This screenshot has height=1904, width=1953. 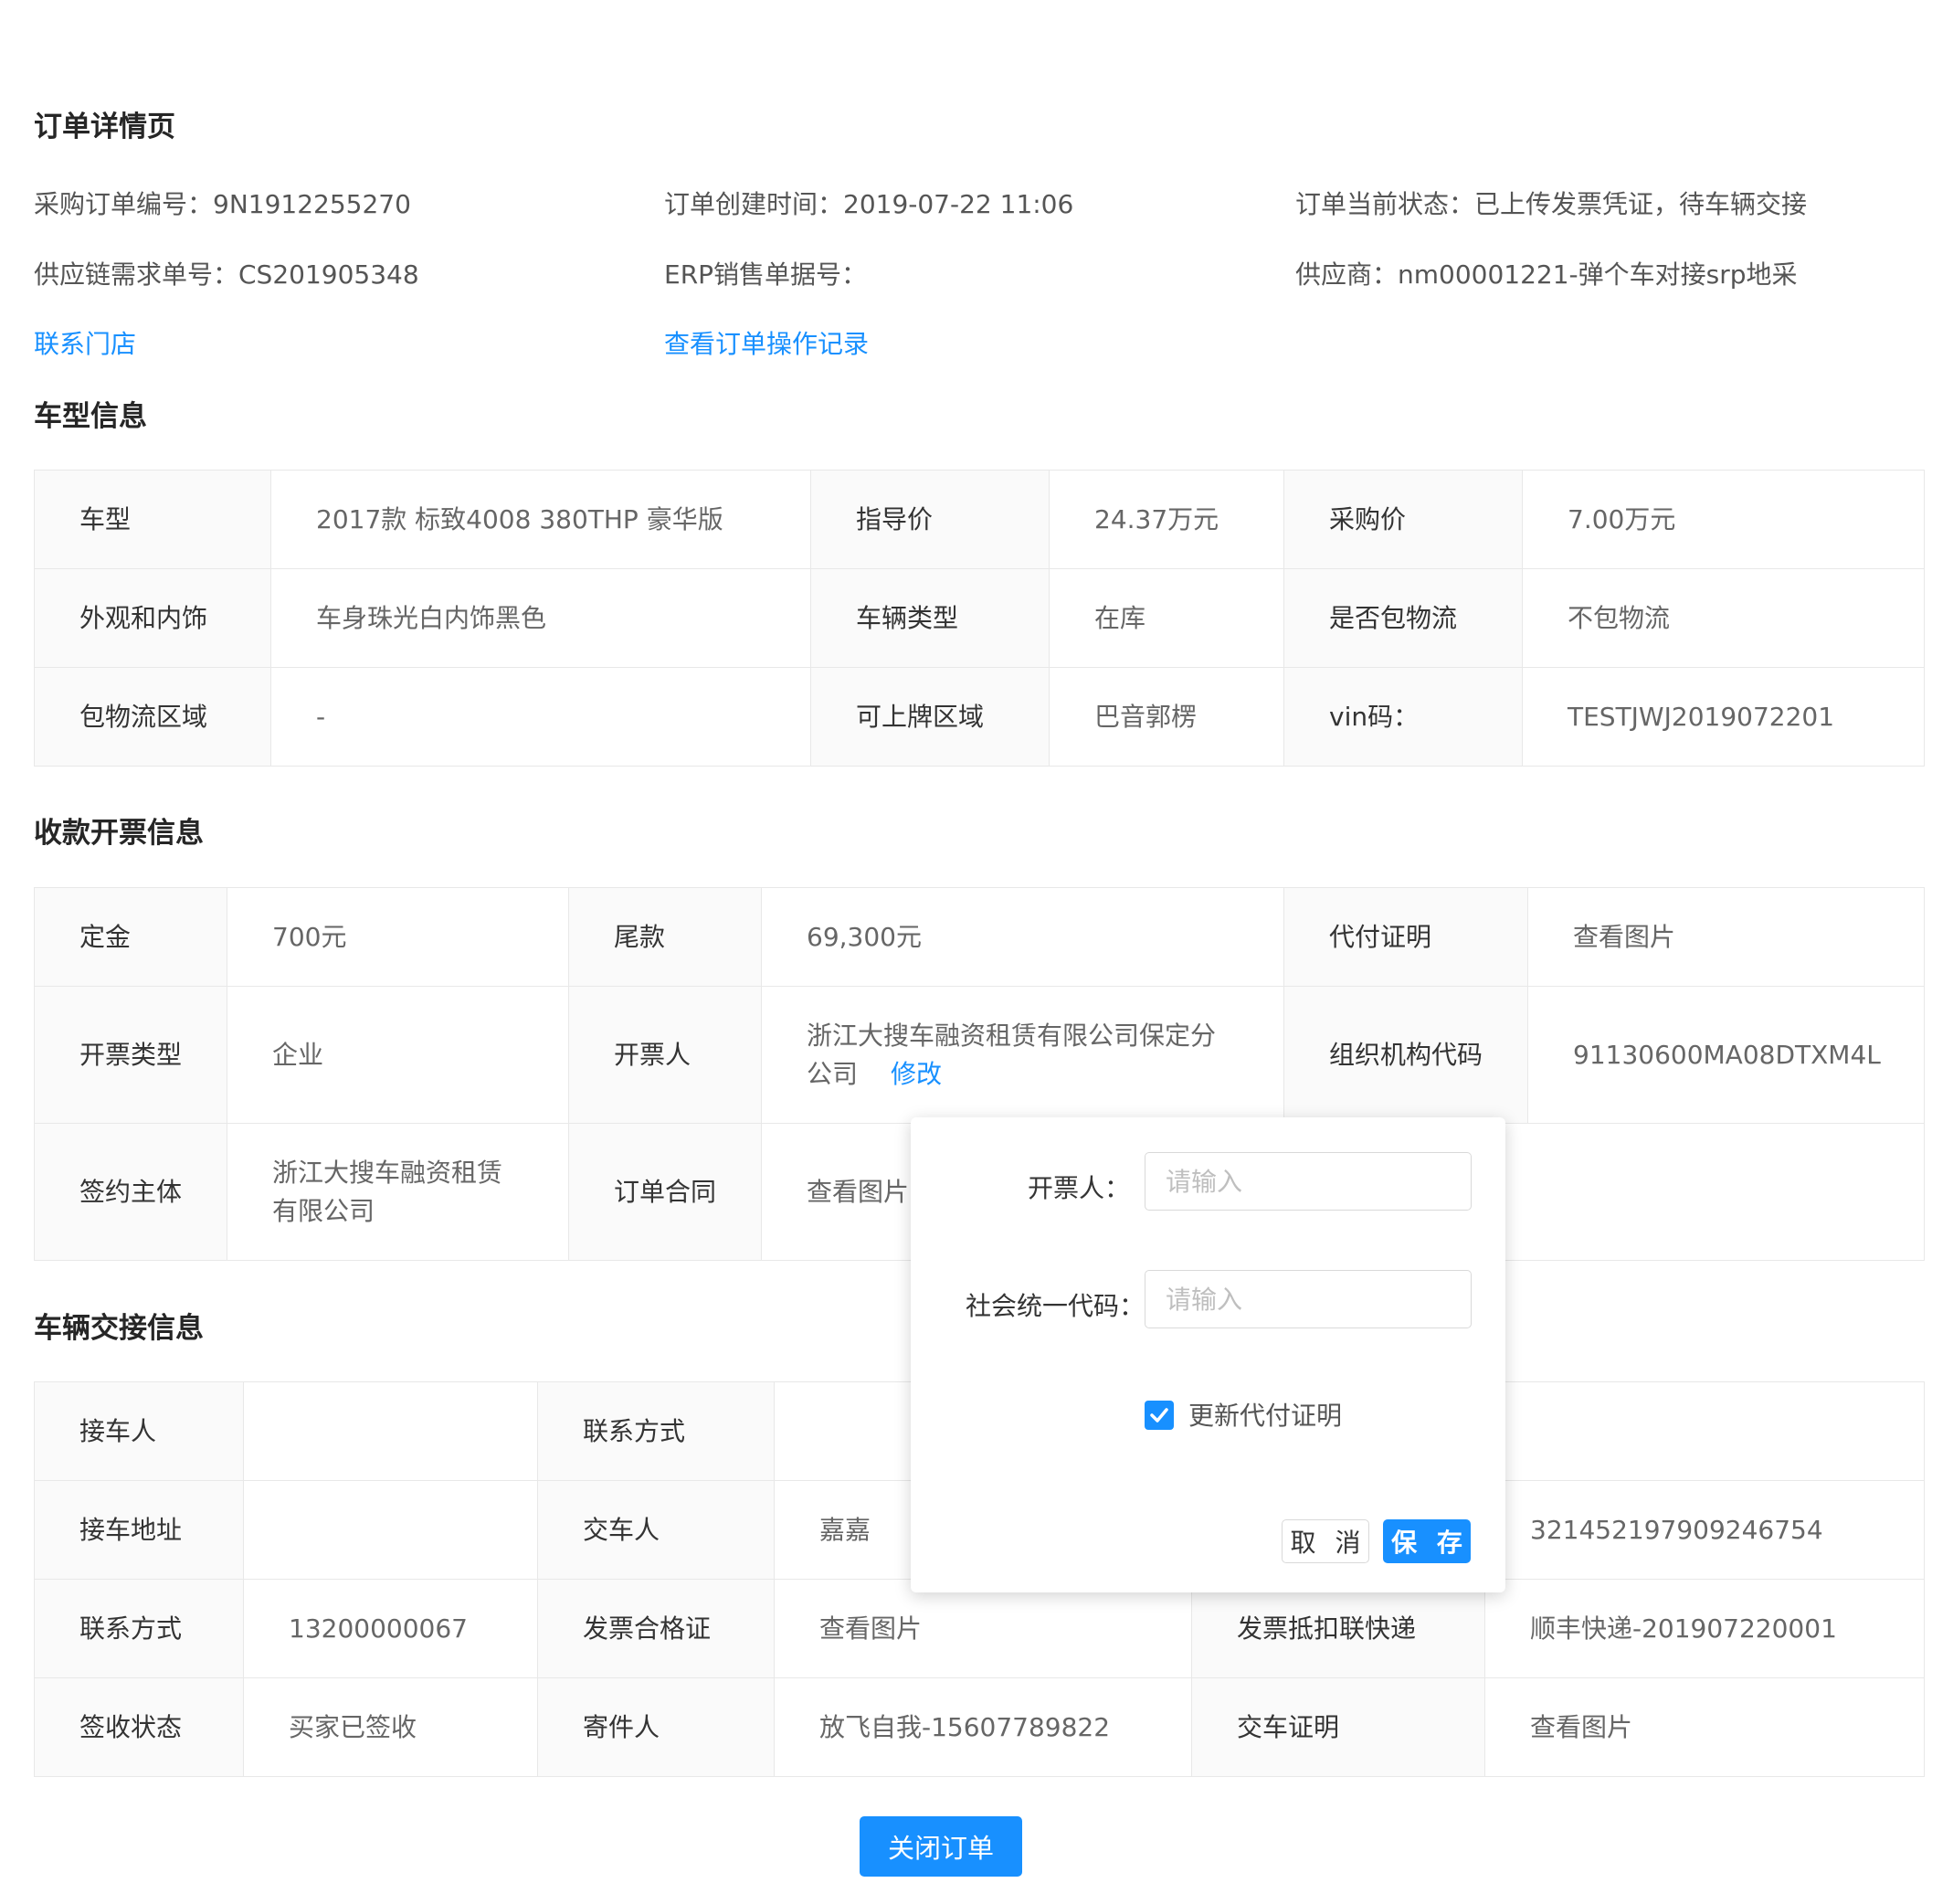 What do you see at coordinates (983, 1629) in the screenshot?
I see `invoice-cert-view-link: 查看图片` at bounding box center [983, 1629].